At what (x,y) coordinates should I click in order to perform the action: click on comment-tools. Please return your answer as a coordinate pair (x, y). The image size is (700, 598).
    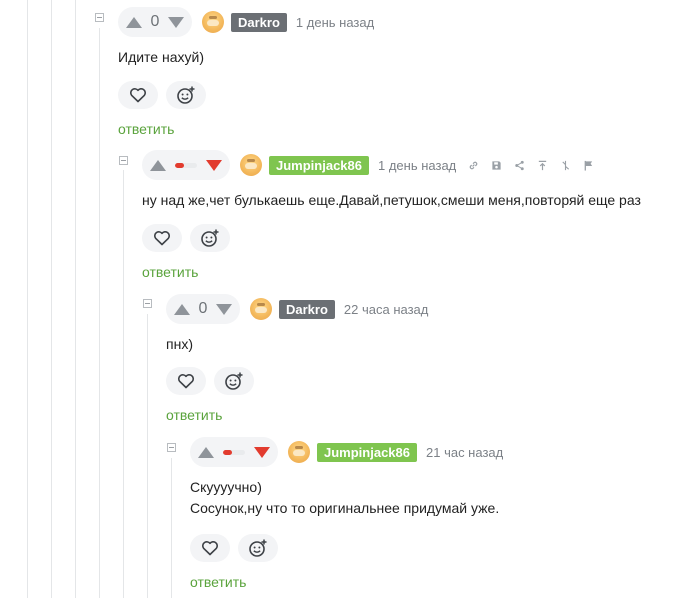
    Looking at the image, I should click on (531, 165).